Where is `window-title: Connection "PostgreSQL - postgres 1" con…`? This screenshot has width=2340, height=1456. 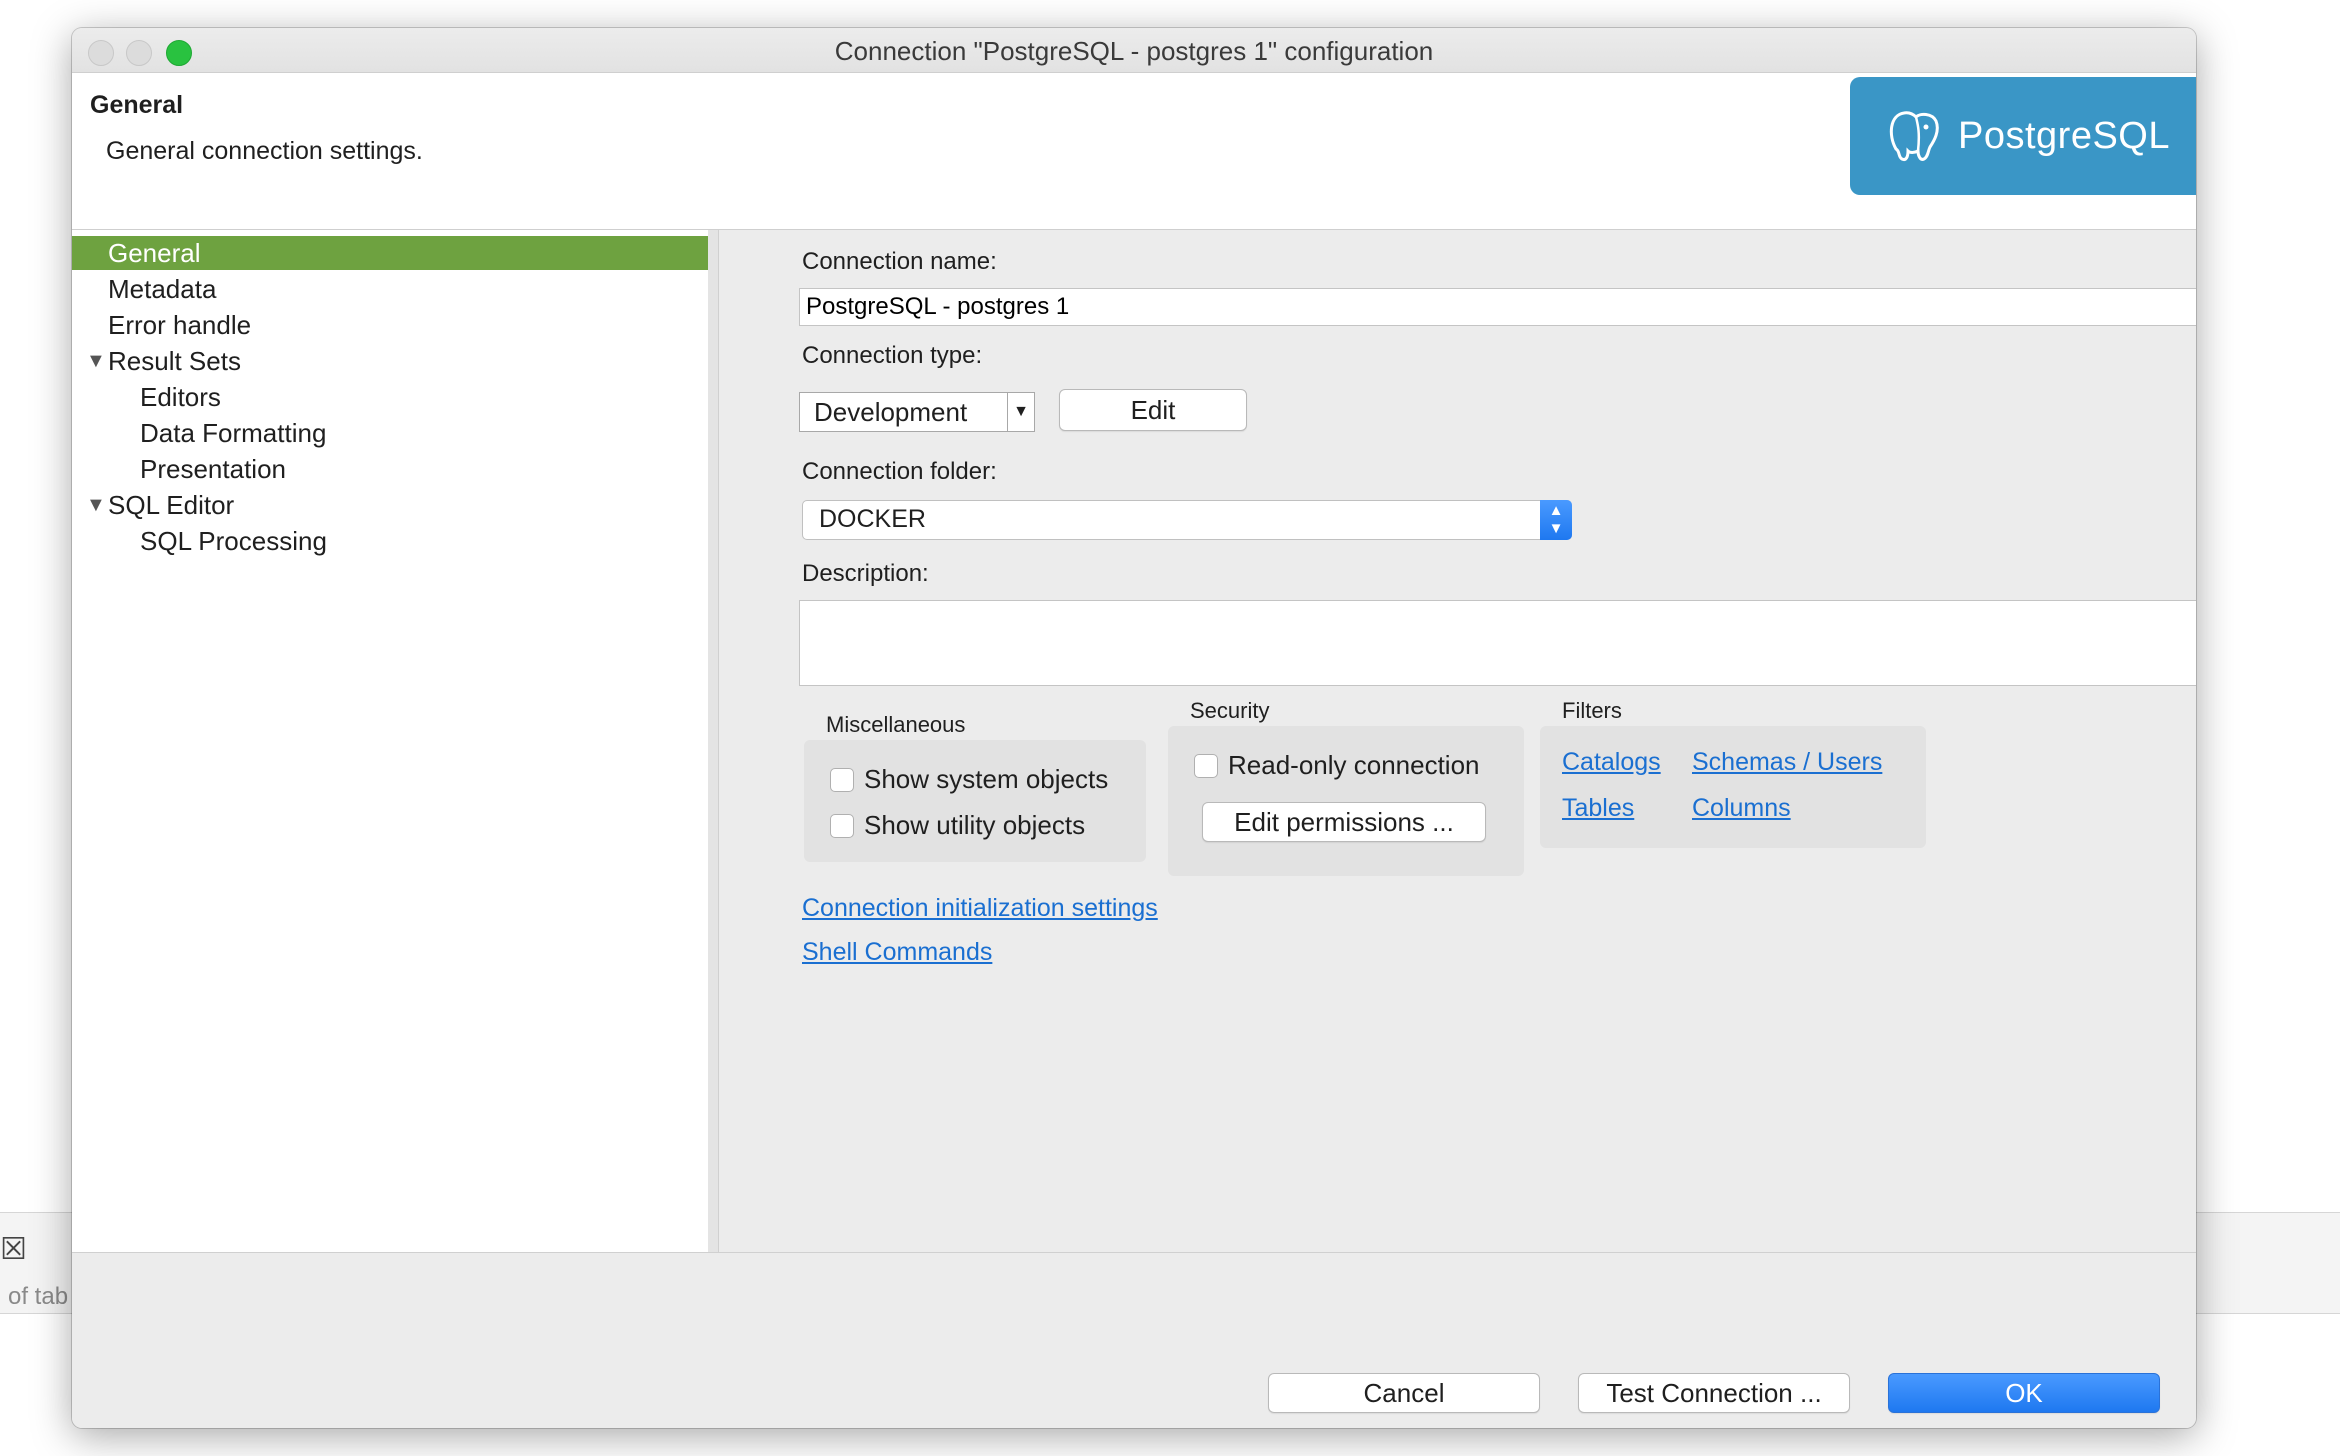 window-title: Connection "PostgreSQL - postgres 1" con… is located at coordinates (1134, 51).